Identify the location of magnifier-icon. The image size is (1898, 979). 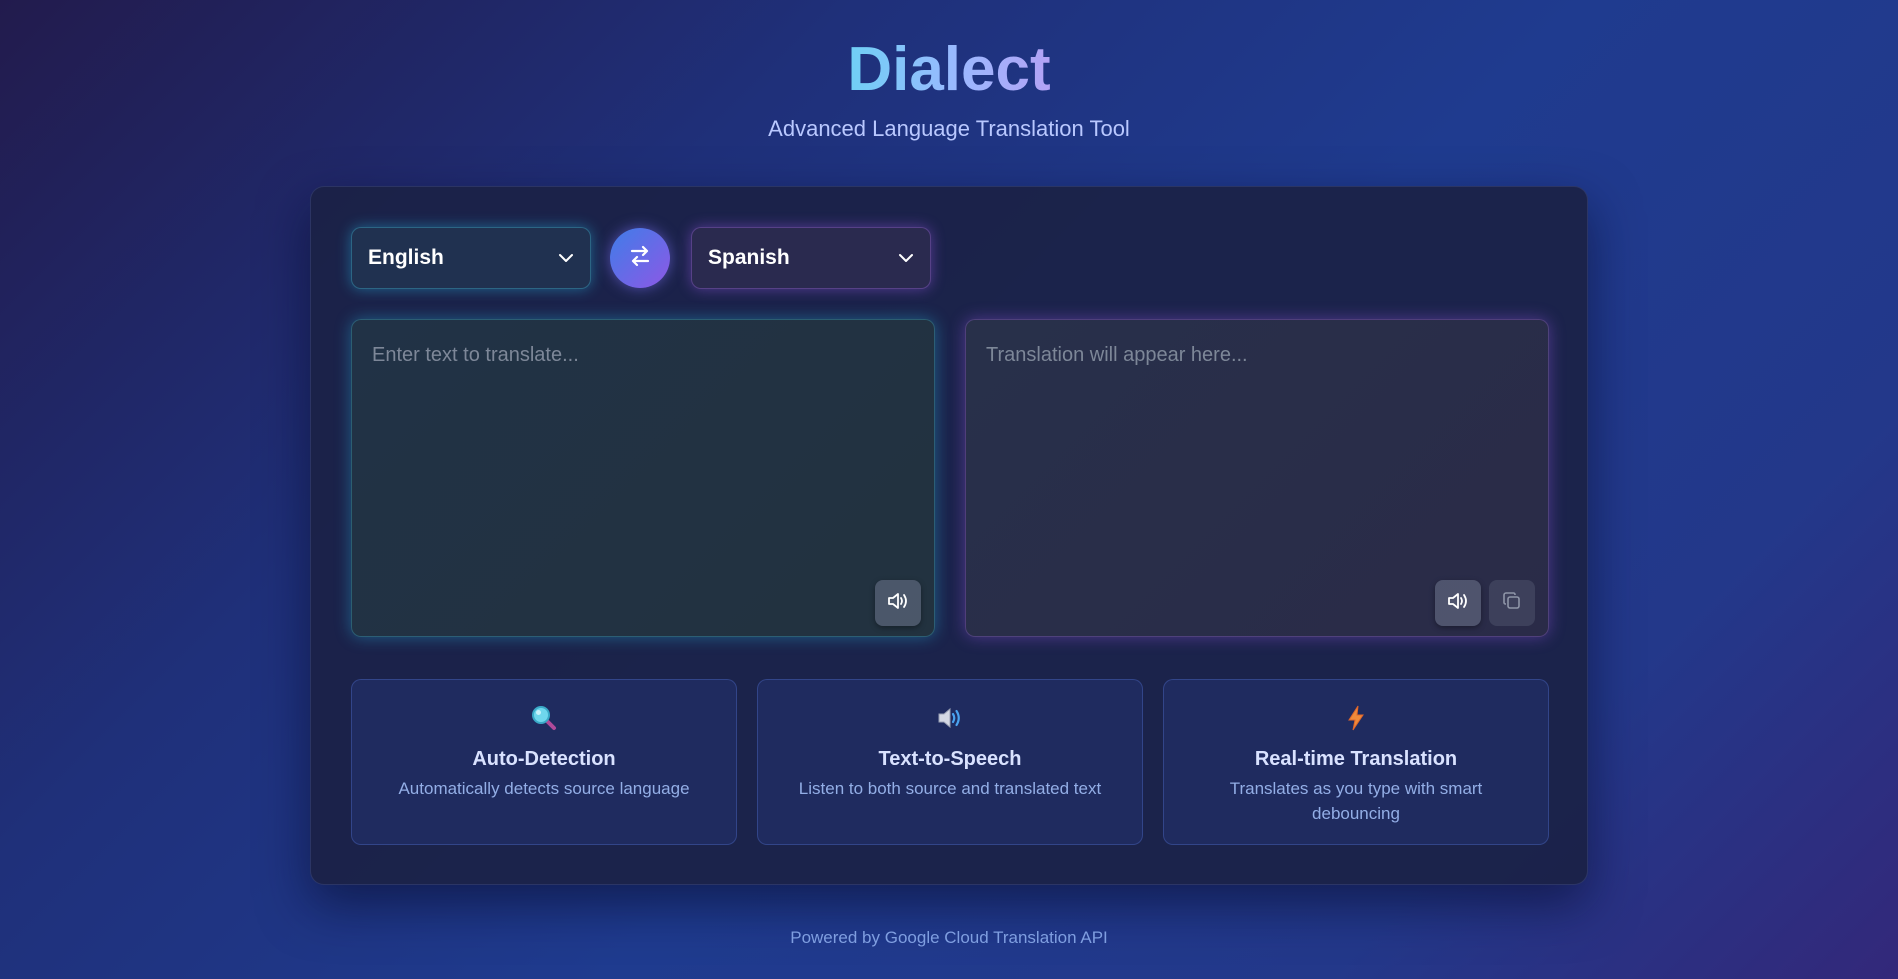
(544, 719).